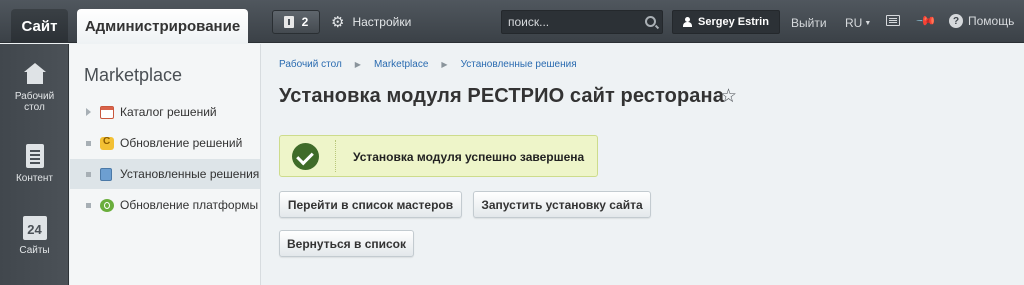 The height and width of the screenshot is (285, 1024). Describe the element at coordinates (168, 112) in the screenshot. I see `submenu-item-label: Каталог решений` at that location.